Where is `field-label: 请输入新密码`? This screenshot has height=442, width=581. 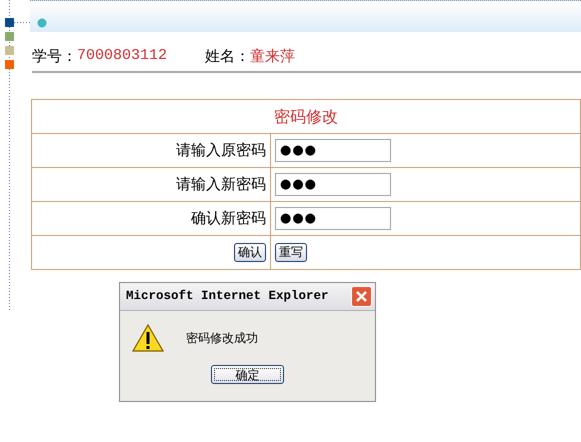
field-label: 请输入新密码 is located at coordinates (221, 184).